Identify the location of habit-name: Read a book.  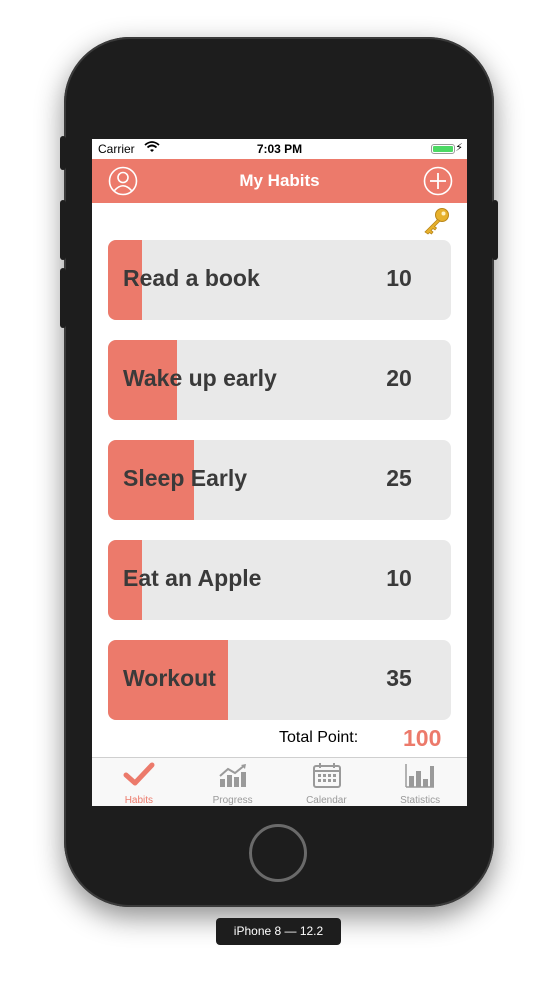
(191, 278).